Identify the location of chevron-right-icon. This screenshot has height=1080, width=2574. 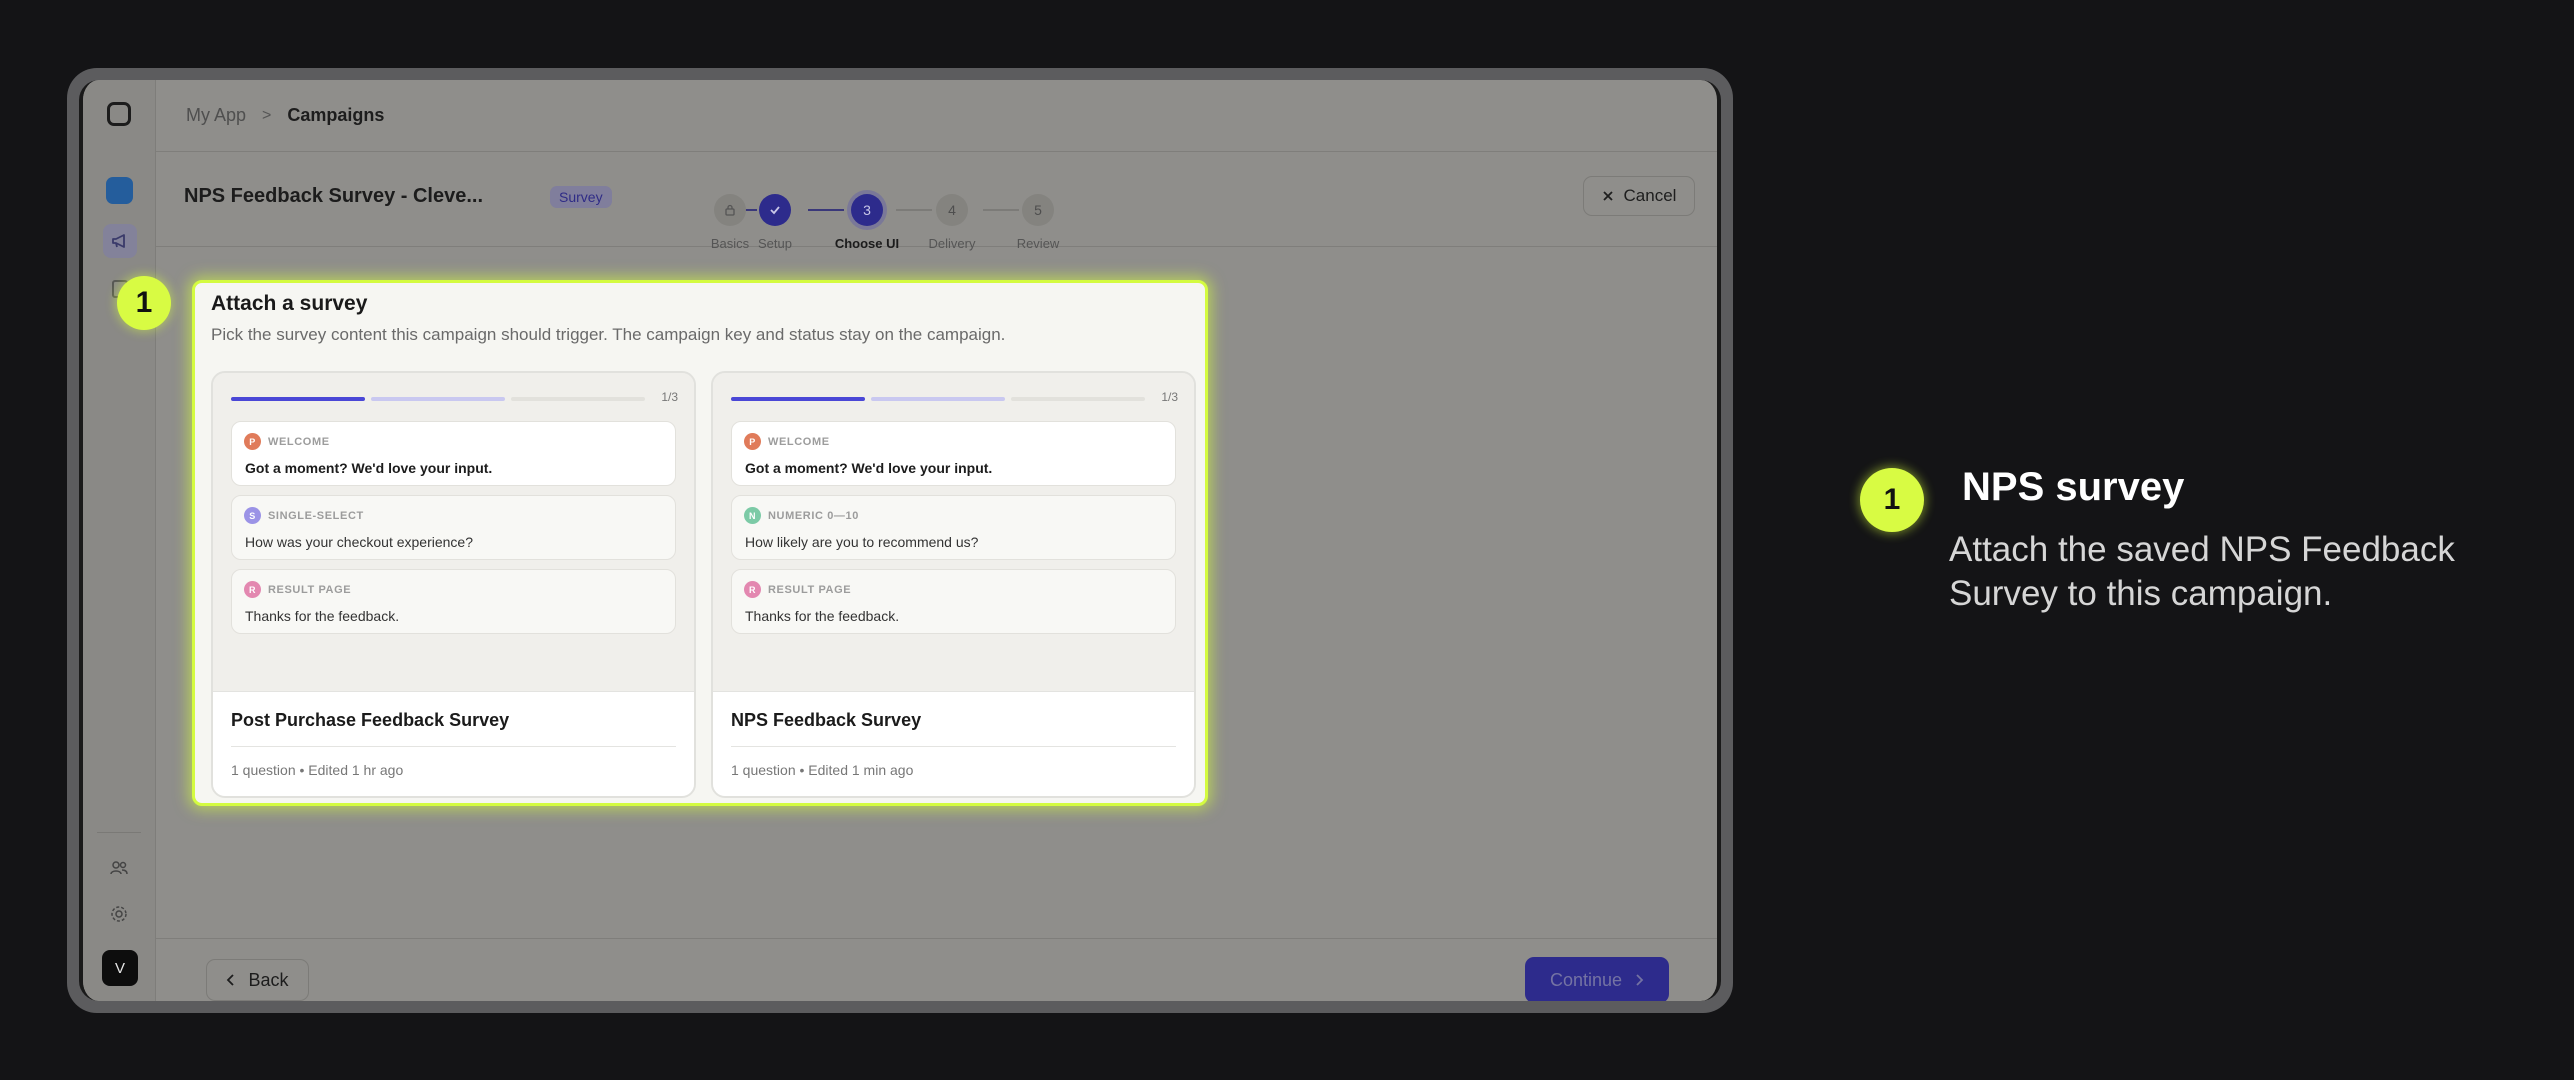
(1640, 980).